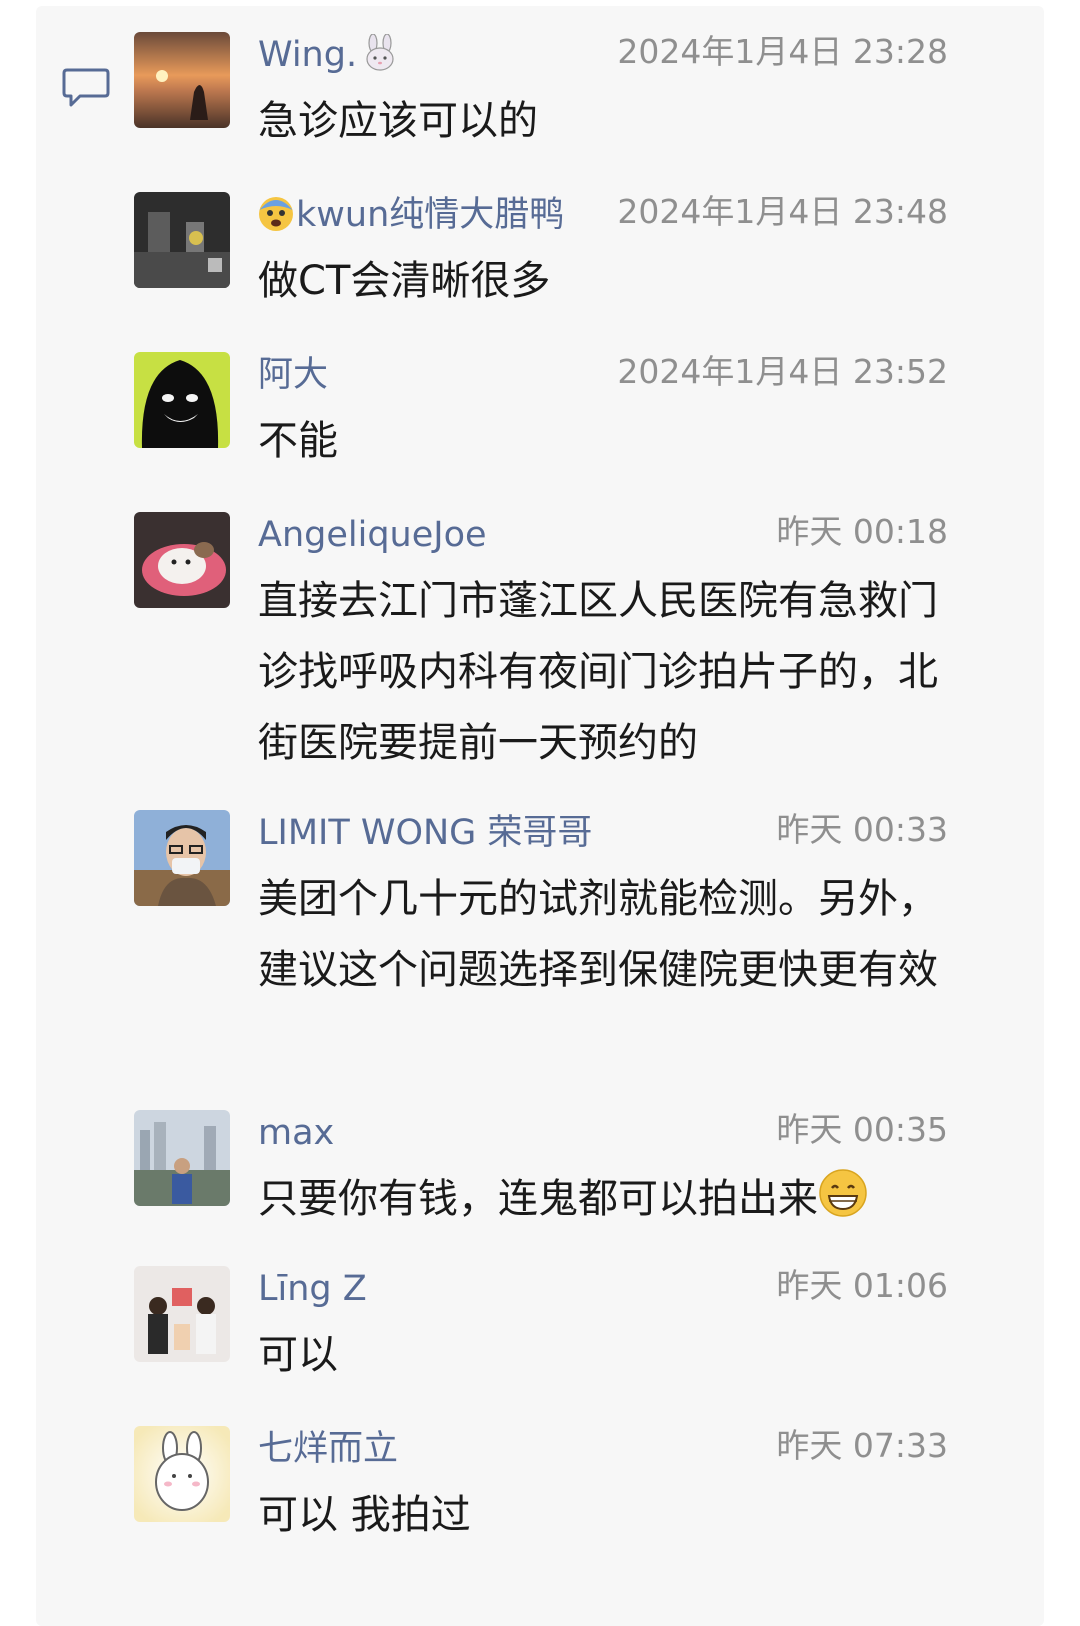  I want to click on comment-time: 2024年1月4日 23:48, so click(782, 211).